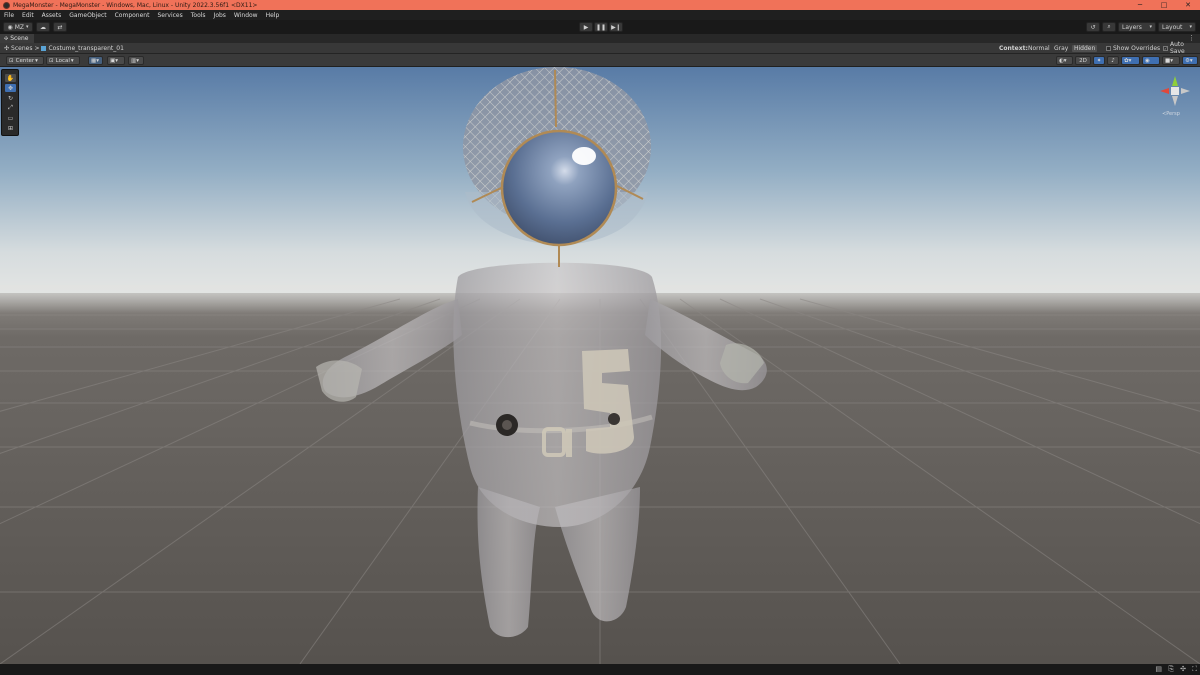 The image size is (1200, 675). Describe the element at coordinates (132, 15) in the screenshot. I see `menu-component: Component` at that location.